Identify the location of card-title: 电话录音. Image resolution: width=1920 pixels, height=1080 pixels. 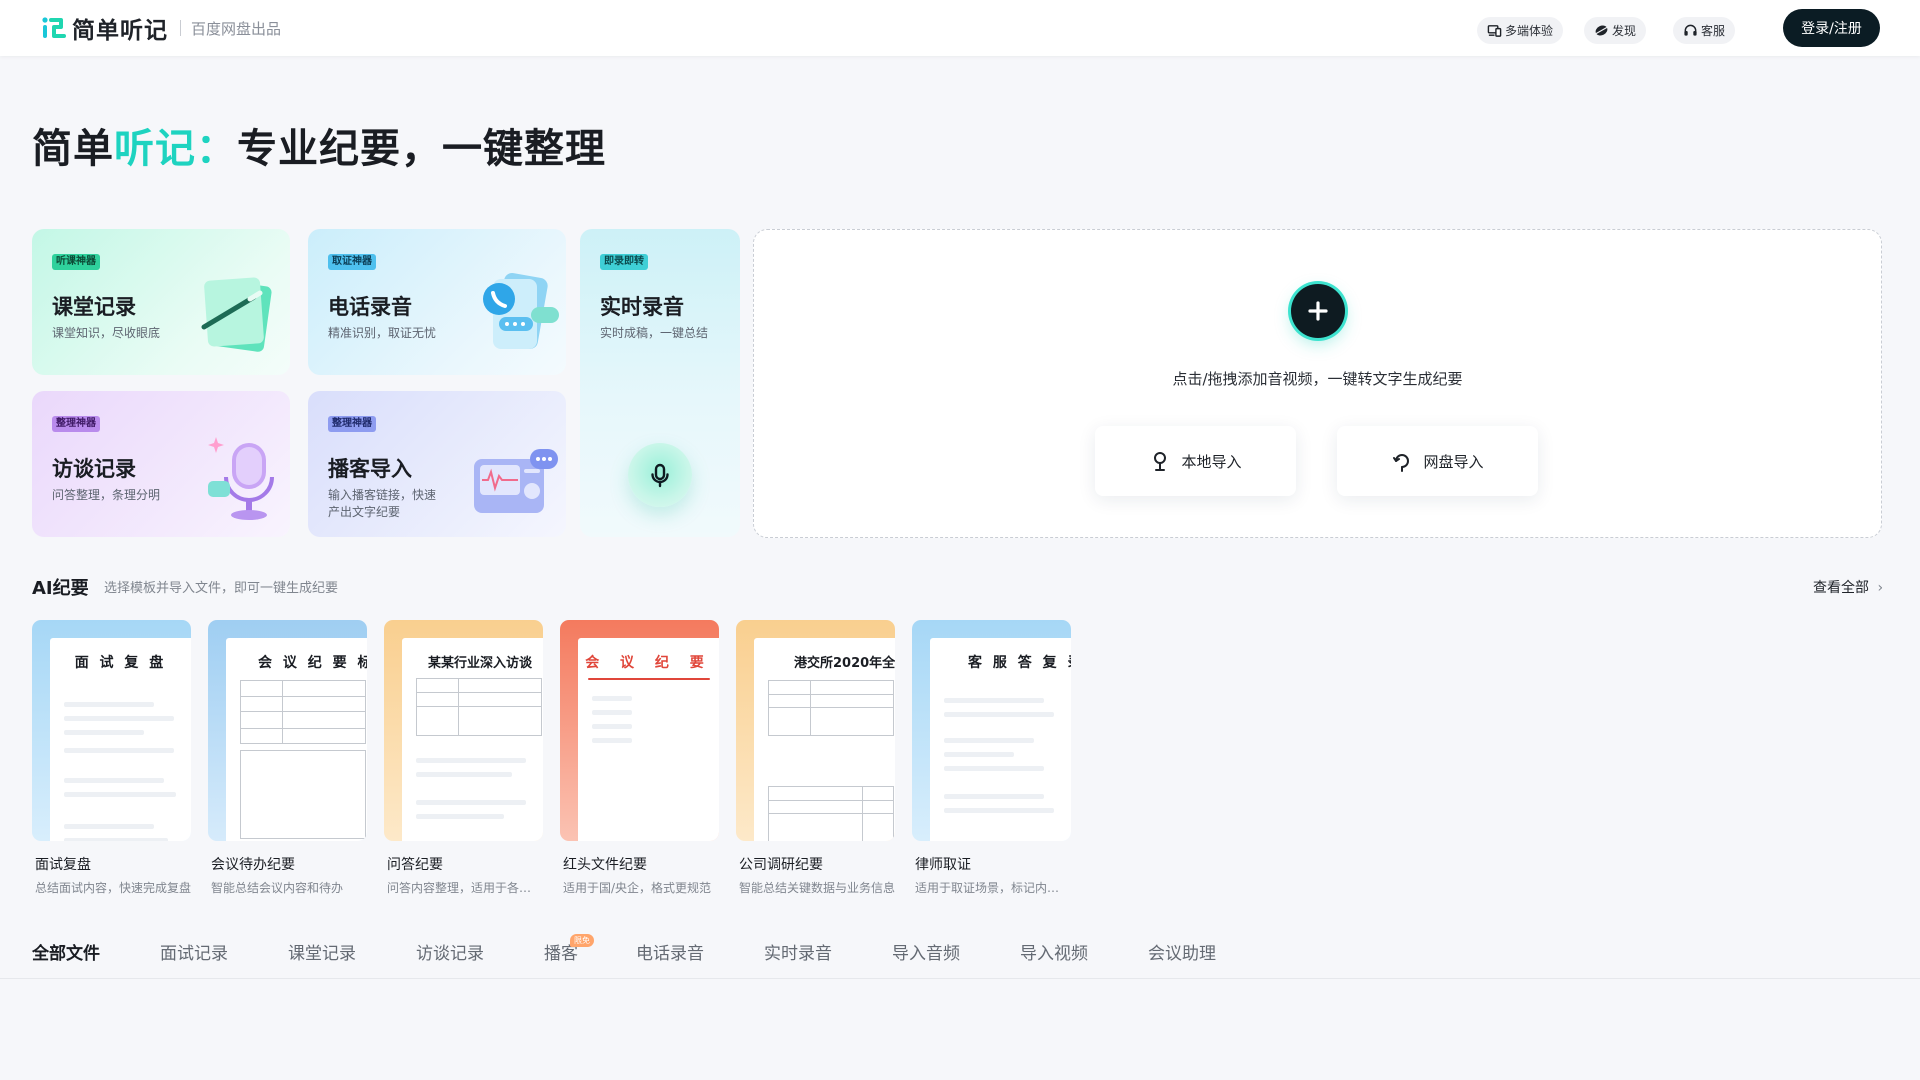
(370, 307).